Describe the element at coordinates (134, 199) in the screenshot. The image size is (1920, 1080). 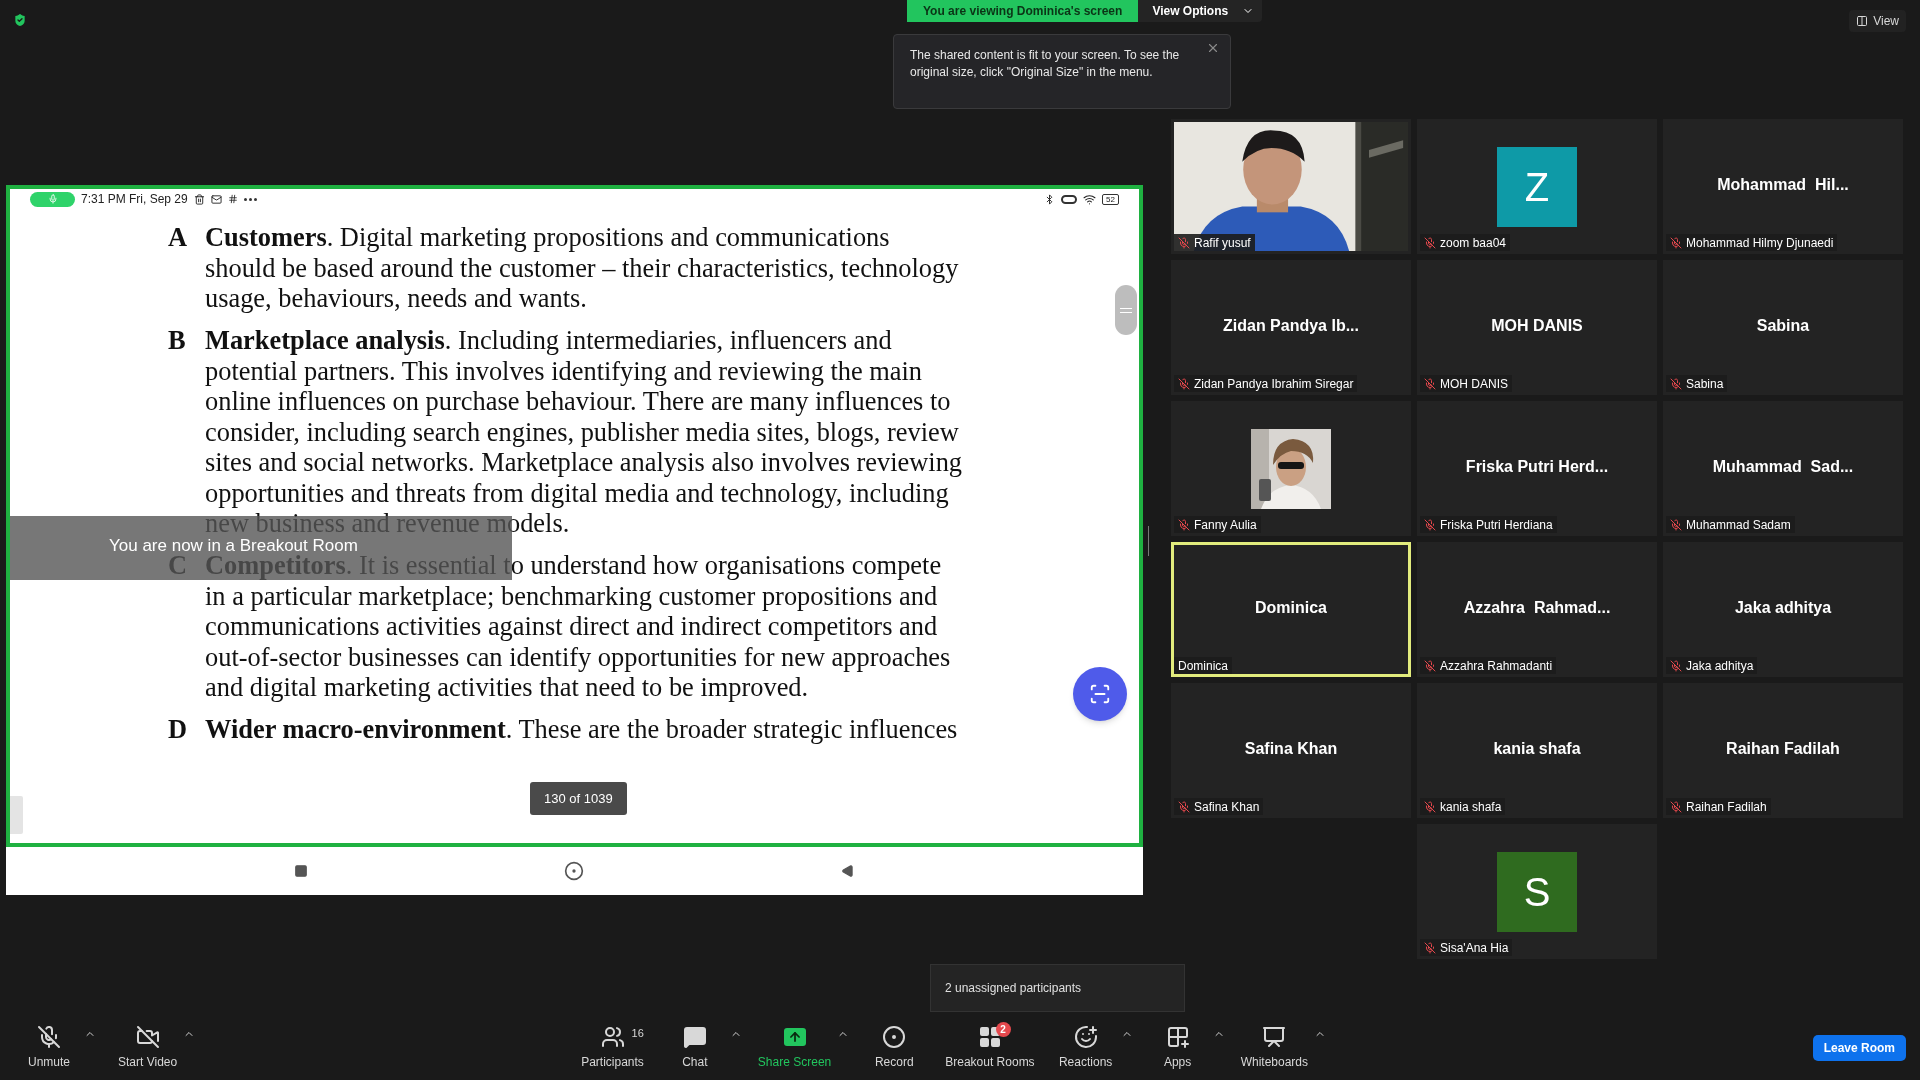
I see `status-time: 7:31 PM Fri, Sep 29` at that location.